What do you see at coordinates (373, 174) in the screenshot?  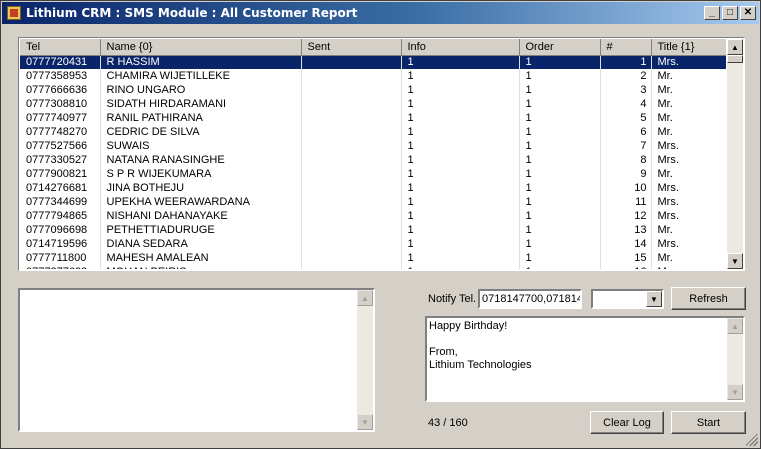 I see `table-row: 0777900821 S P R WIJEKUMARA 1 1 9 Mr.` at bounding box center [373, 174].